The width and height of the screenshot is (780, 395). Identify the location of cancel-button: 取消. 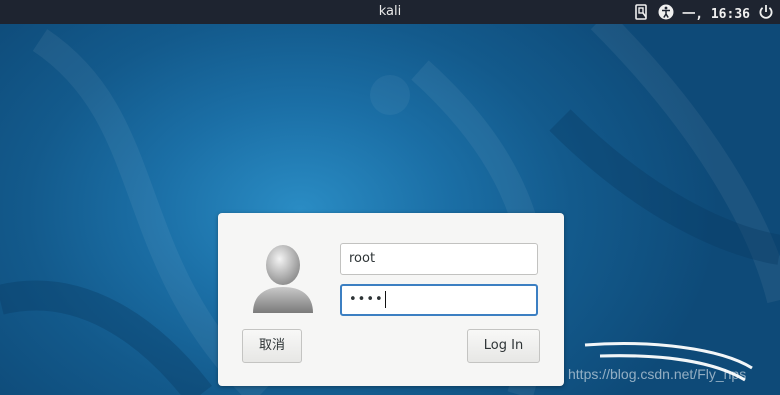
(272, 346).